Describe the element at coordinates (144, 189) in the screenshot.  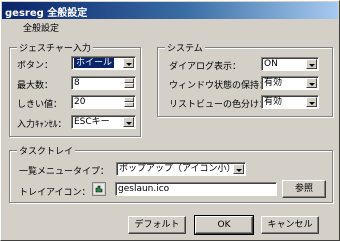
I see `tray-icon-path-value: geslaun.ico` at that location.